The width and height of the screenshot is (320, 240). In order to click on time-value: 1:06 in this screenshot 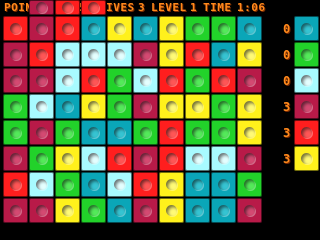, I will do `click(251, 7)`.